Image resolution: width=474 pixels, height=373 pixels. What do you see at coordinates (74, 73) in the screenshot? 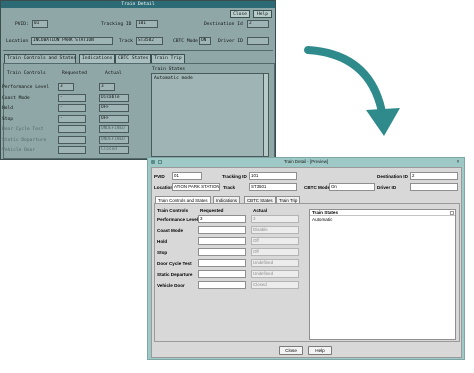
I see `legacy-col-requested: Requested` at bounding box center [74, 73].